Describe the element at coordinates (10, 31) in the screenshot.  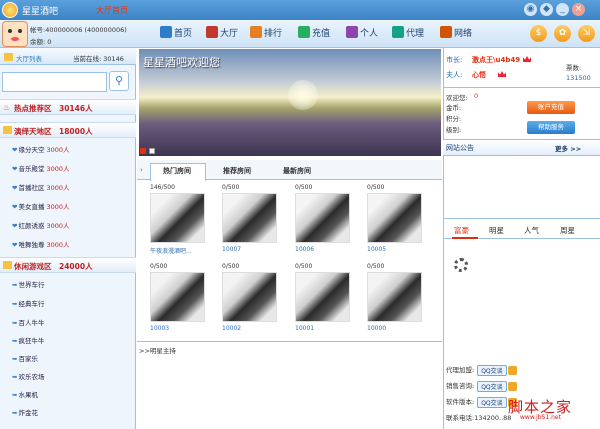
I see `eye-icon` at that location.